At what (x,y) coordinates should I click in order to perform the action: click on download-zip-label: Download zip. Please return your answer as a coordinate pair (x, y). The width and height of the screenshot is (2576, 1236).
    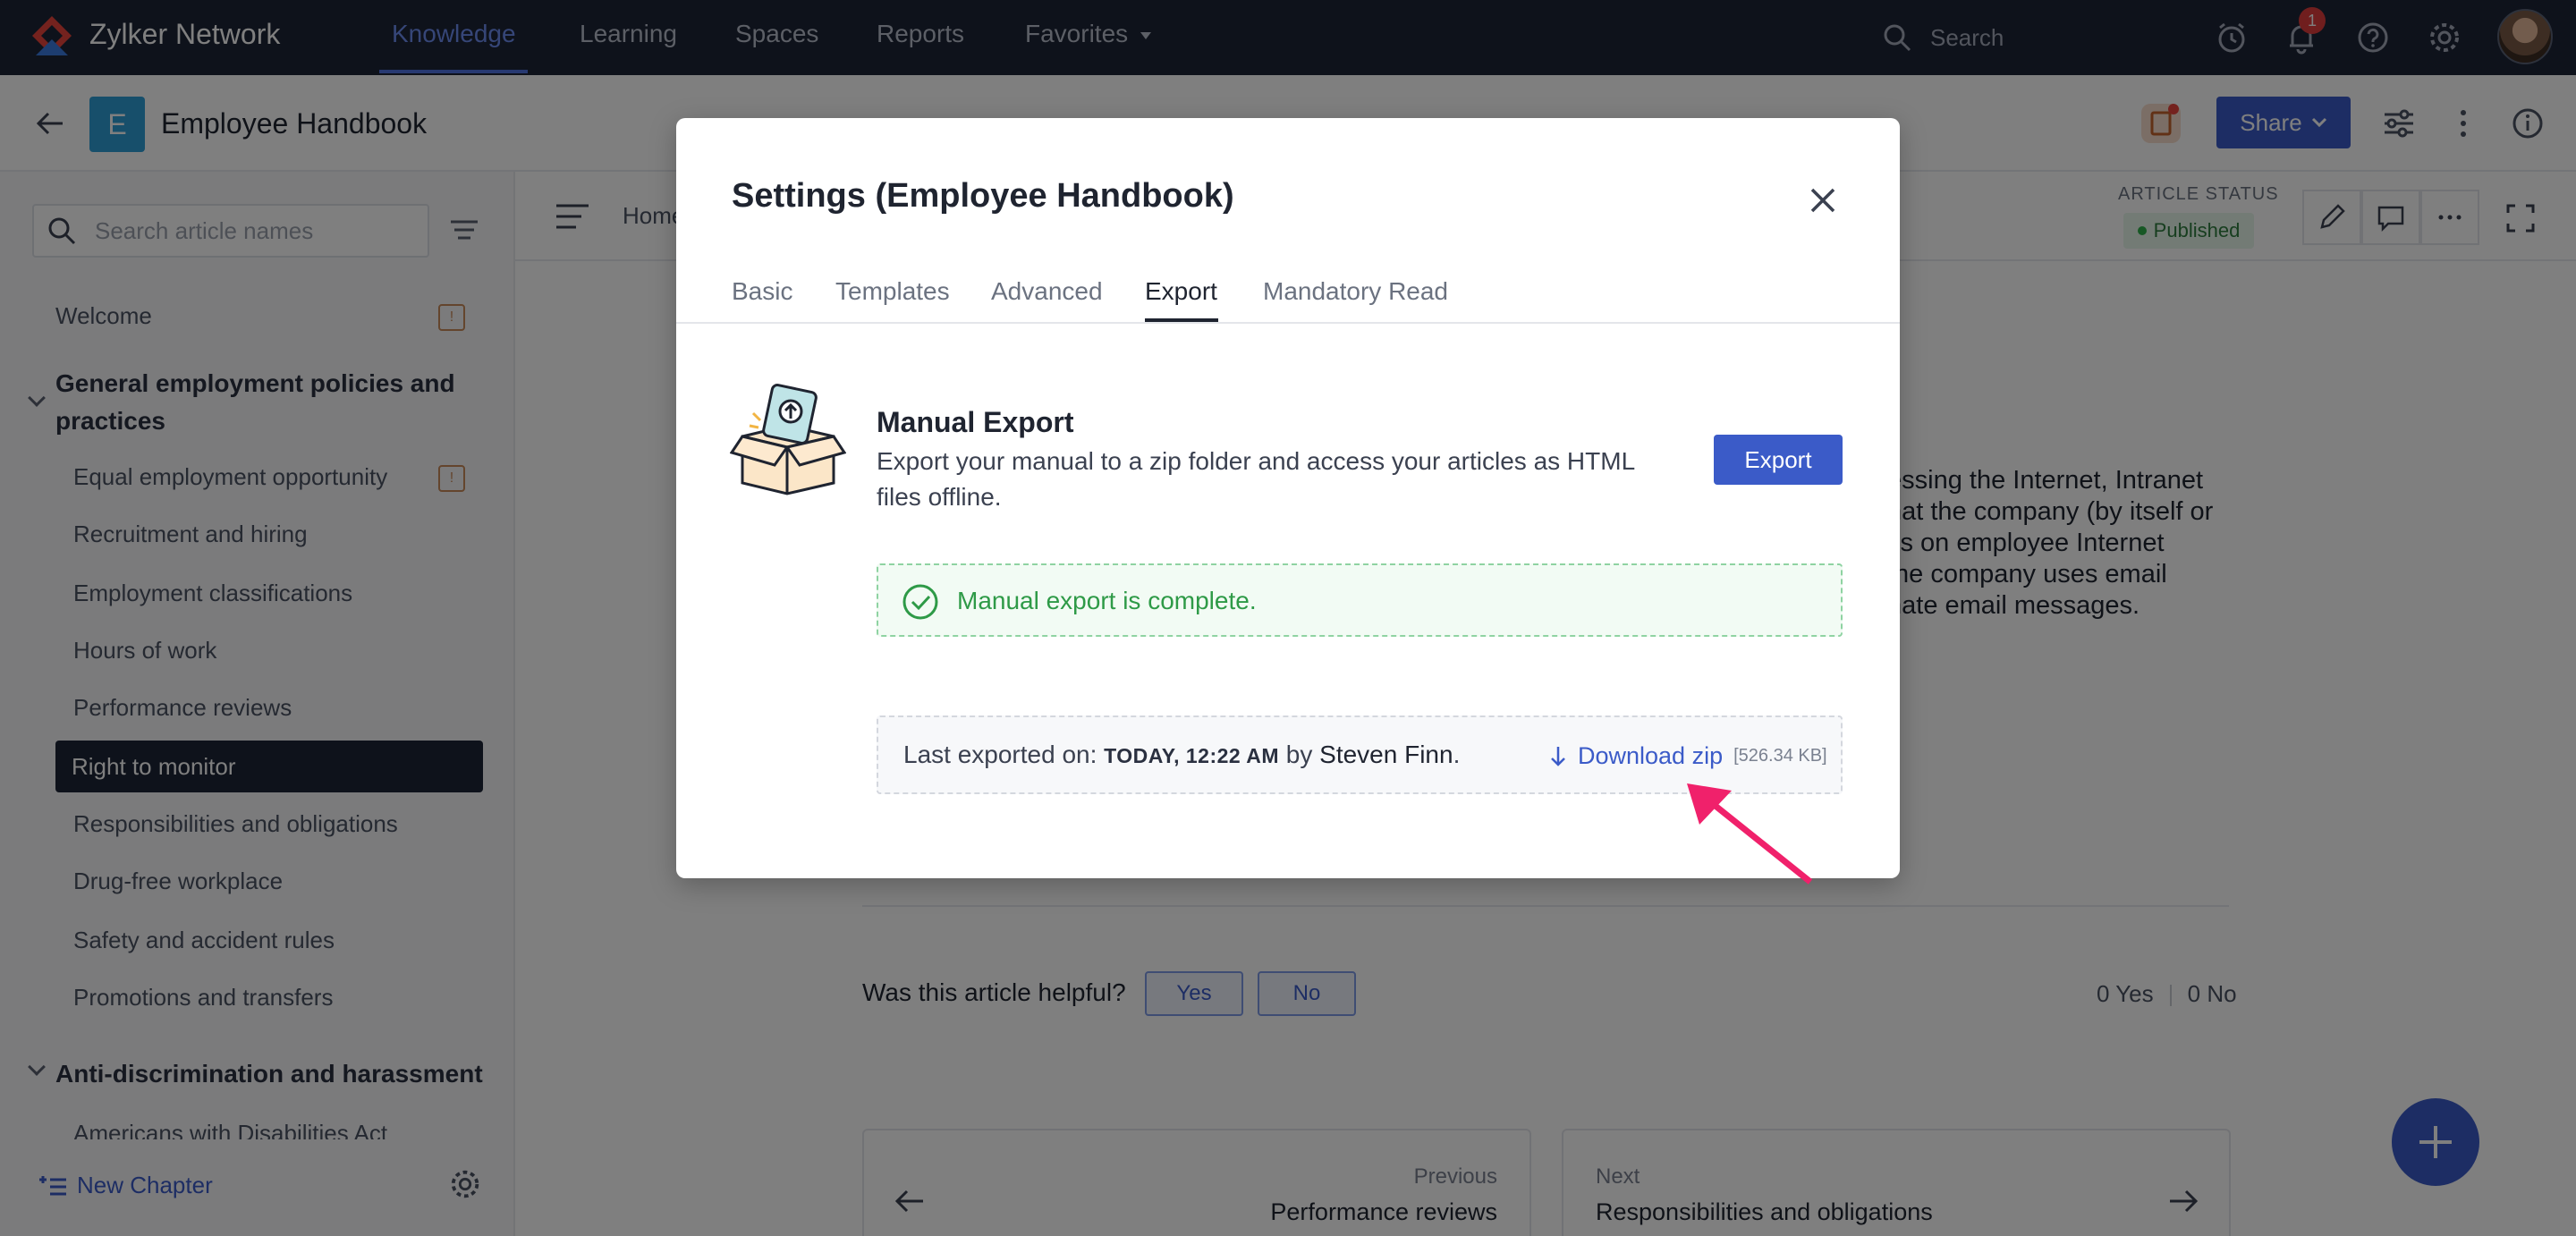
    Looking at the image, I should click on (1651, 755).